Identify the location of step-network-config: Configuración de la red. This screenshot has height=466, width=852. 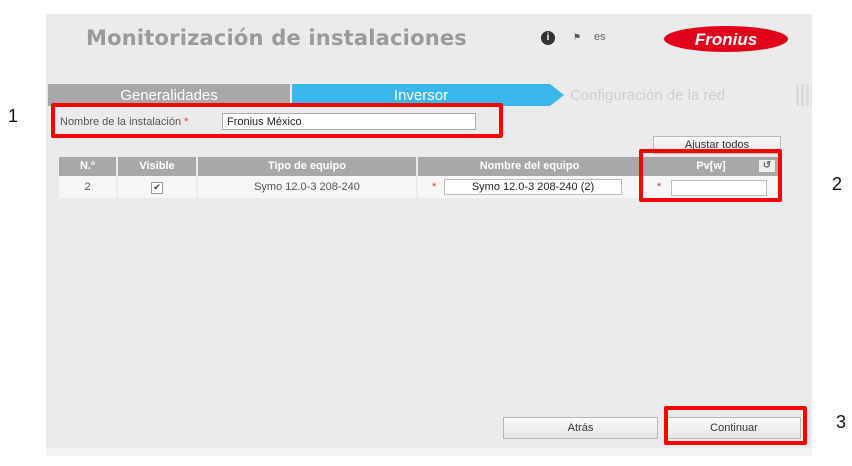
(683, 95).